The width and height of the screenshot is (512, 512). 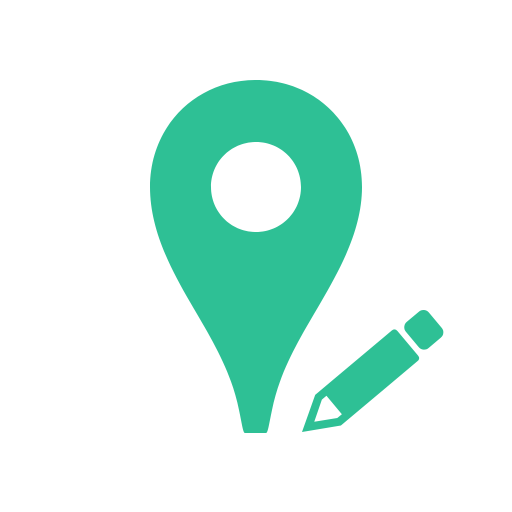 What do you see at coordinates (361, 380) in the screenshot?
I see `pencil-body` at bounding box center [361, 380].